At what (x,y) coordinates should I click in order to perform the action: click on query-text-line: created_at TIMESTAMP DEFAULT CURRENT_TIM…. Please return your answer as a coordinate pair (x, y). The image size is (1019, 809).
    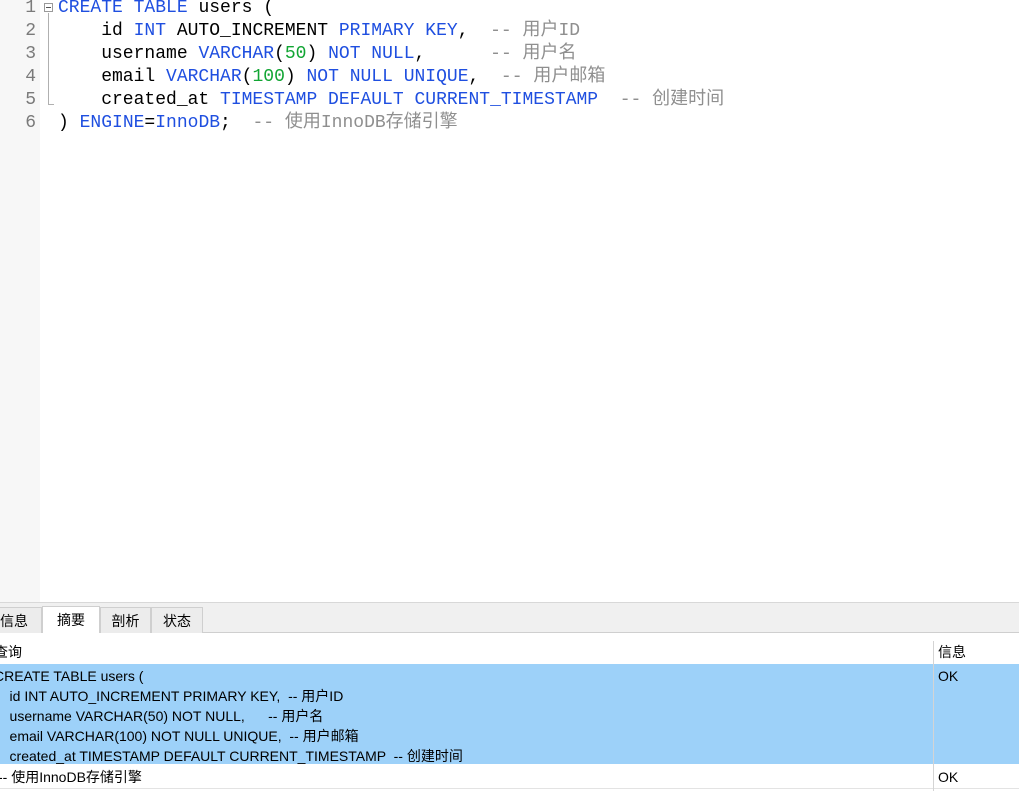
    Looking at the image, I should click on (231, 756).